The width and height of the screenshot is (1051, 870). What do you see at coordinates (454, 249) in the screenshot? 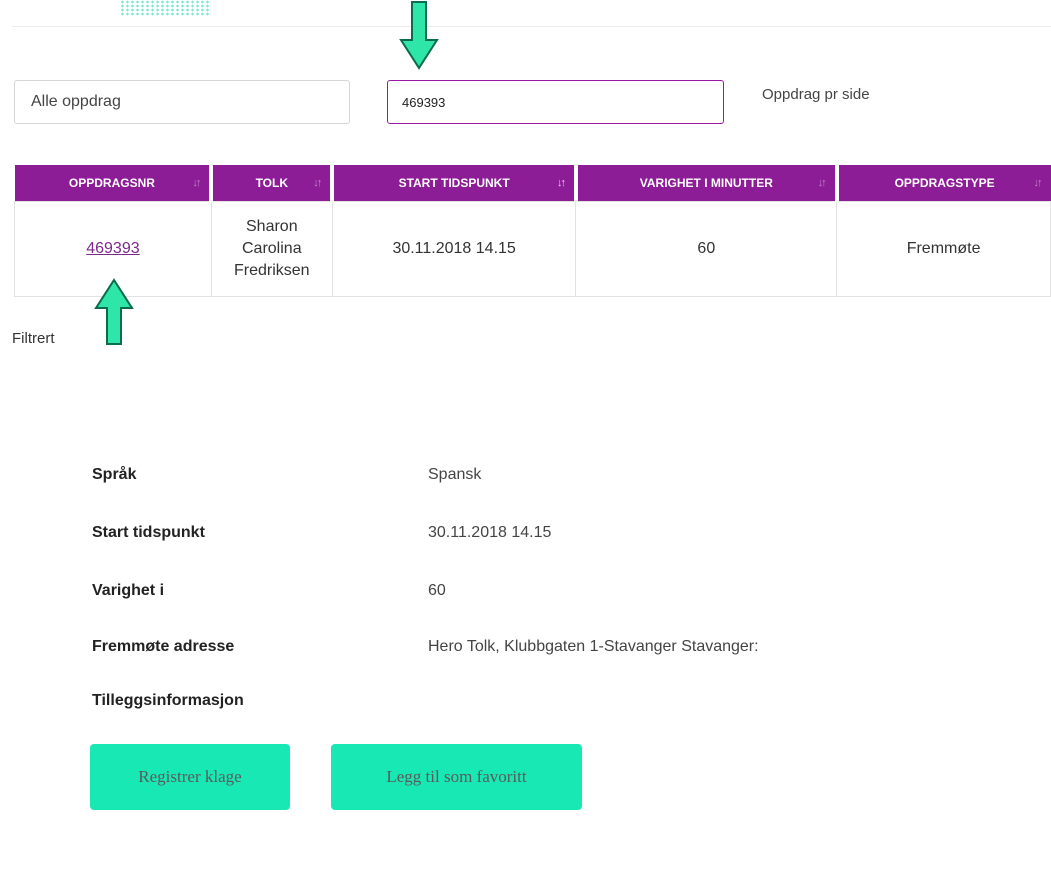
I see `cell-start: 30.11.2018 14.15` at bounding box center [454, 249].